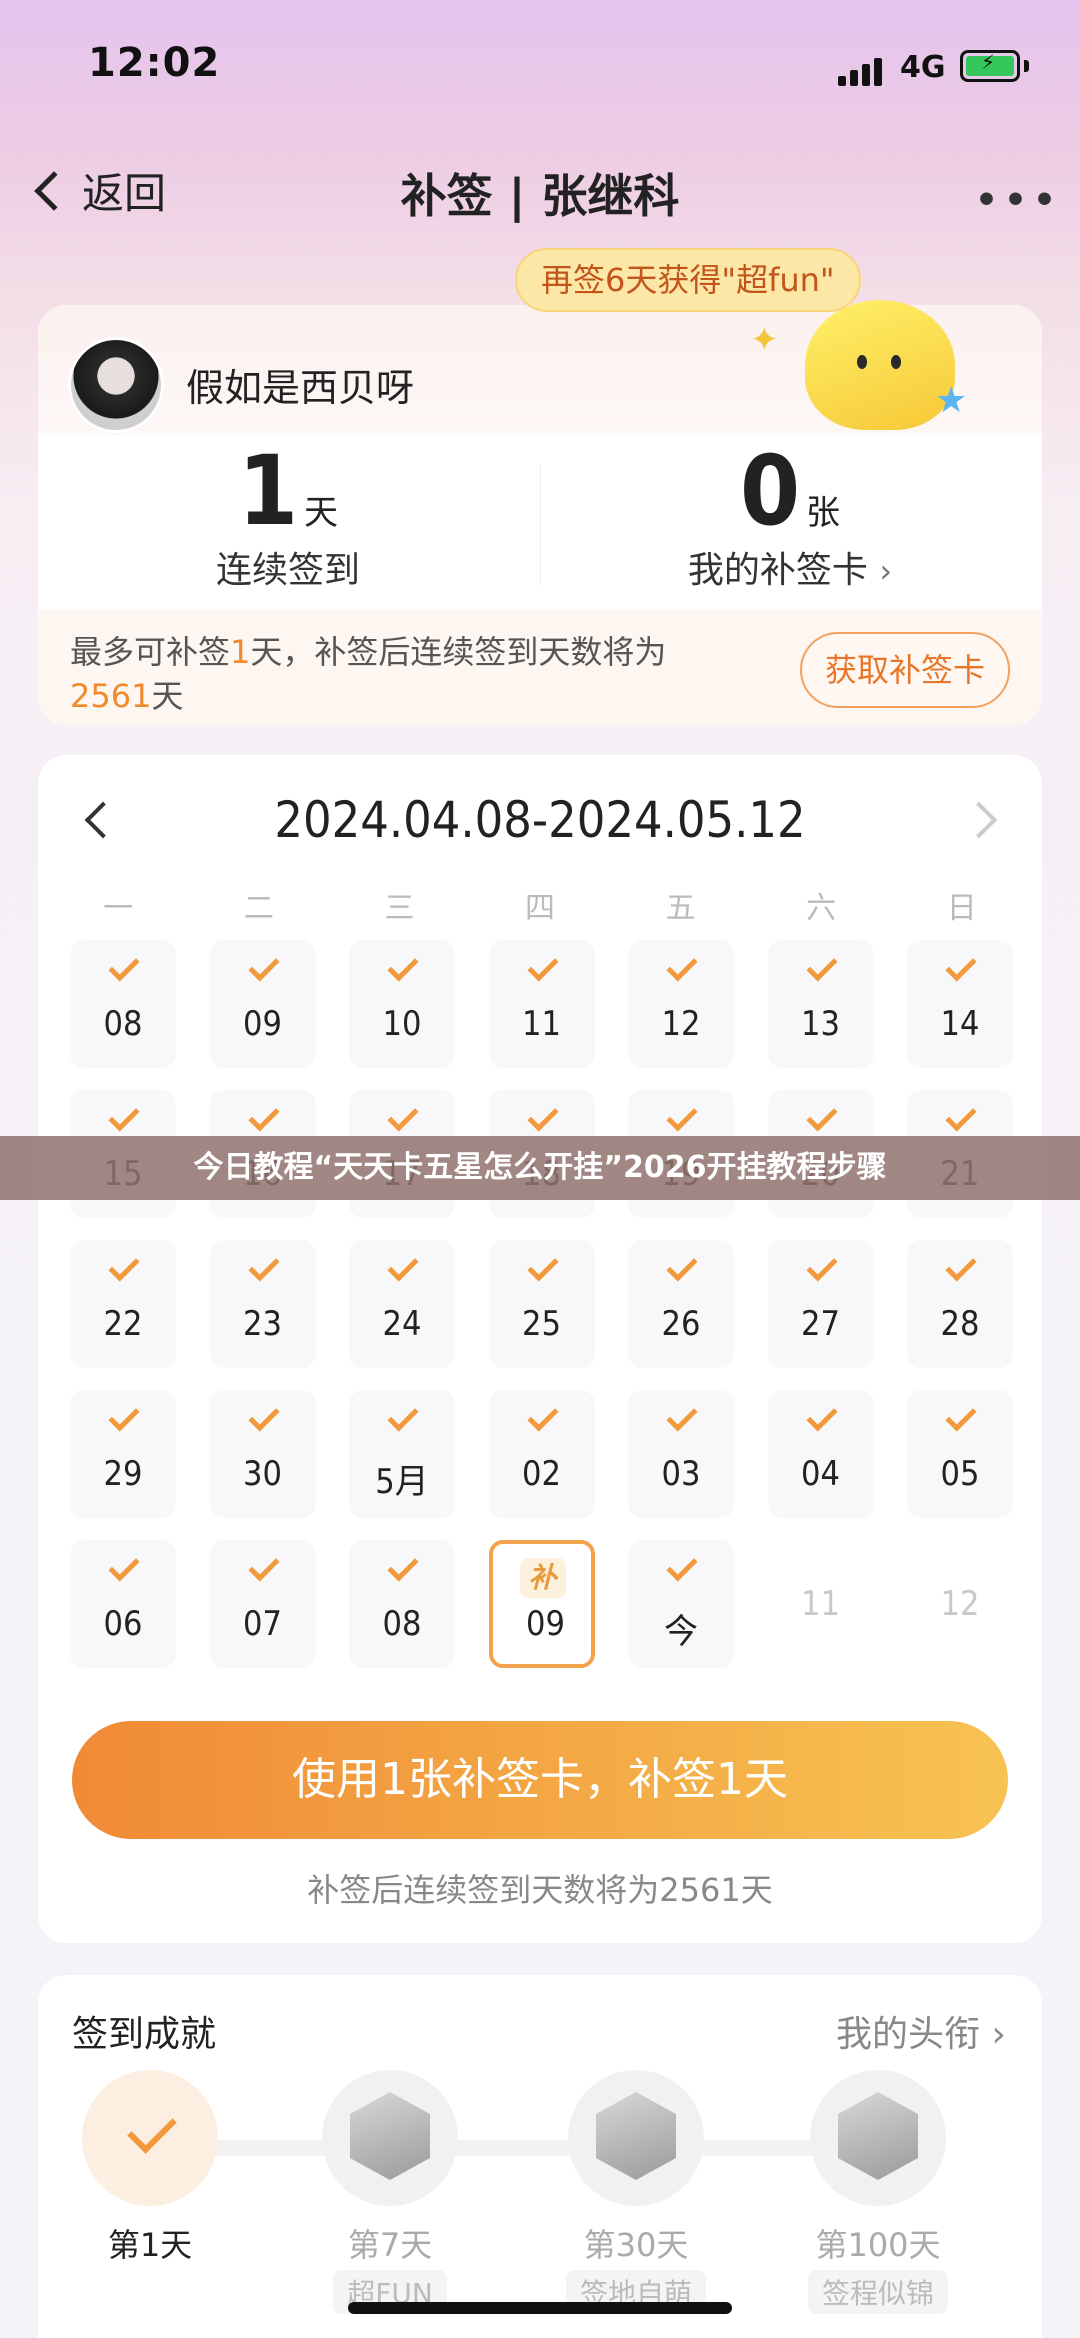  Describe the element at coordinates (541, 1324) in the screenshot. I see `calendar-day-label: 25` at that location.